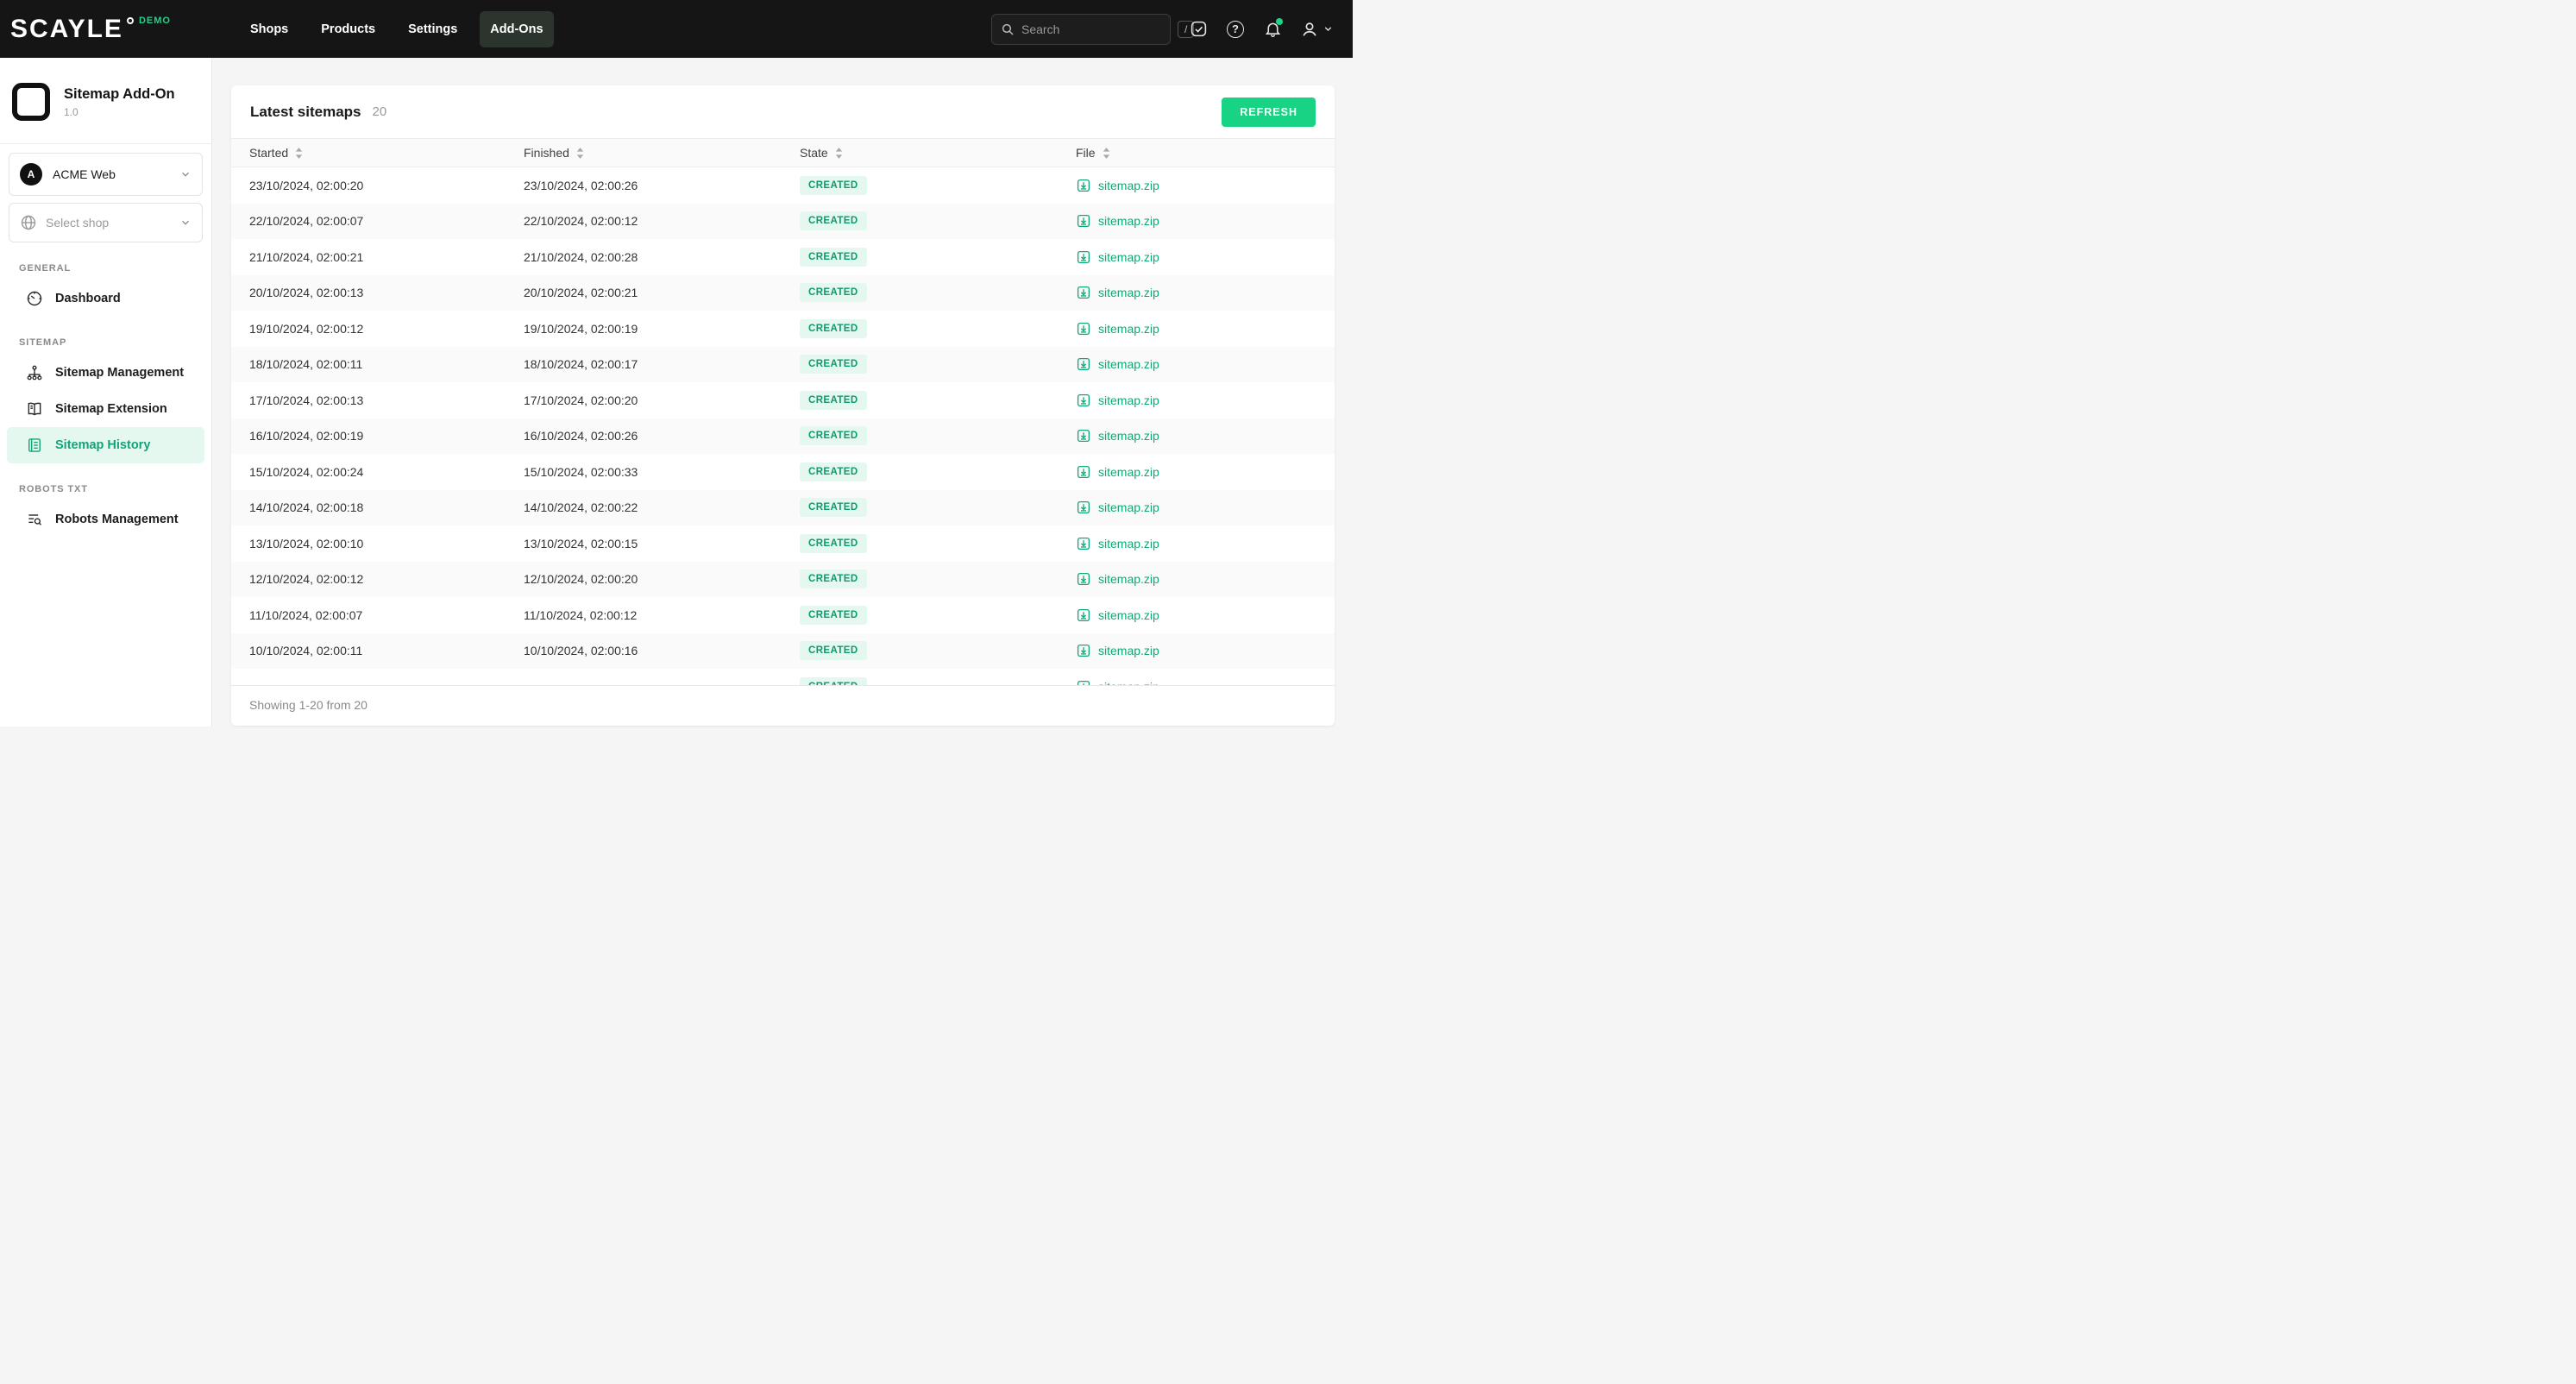  I want to click on sidebar-item-label: Sitemap History, so click(103, 445).